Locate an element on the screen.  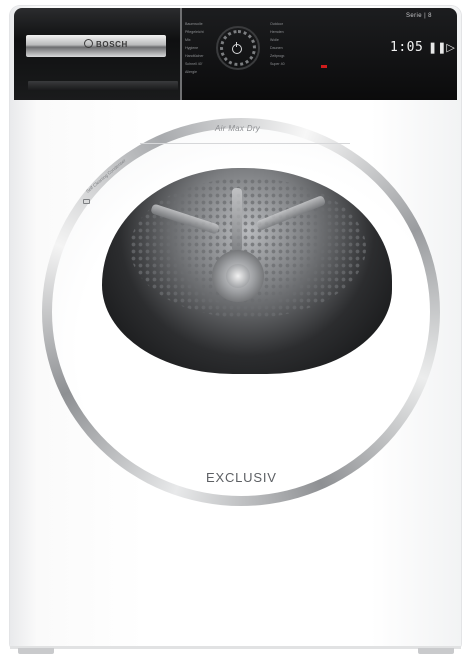
program-label: Wolle is located at coordinates (274, 40).